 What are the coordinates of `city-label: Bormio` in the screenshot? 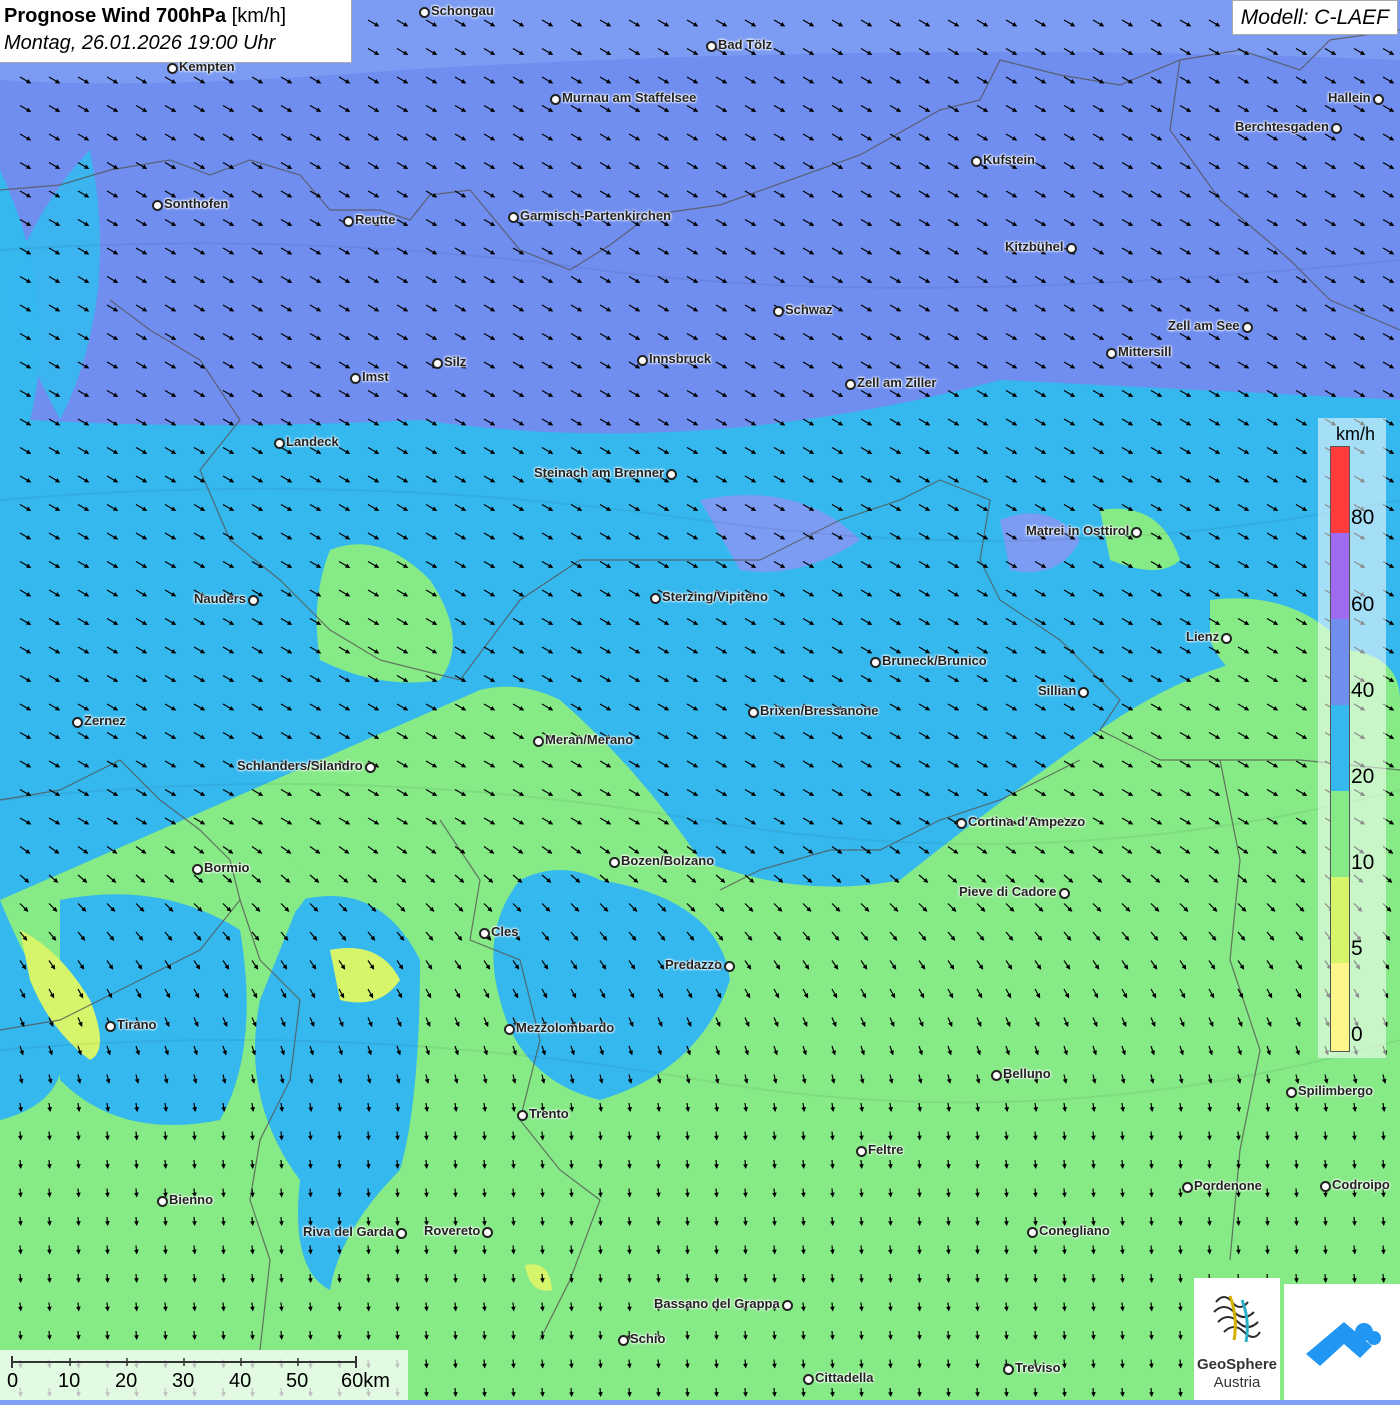 It's located at (227, 867).